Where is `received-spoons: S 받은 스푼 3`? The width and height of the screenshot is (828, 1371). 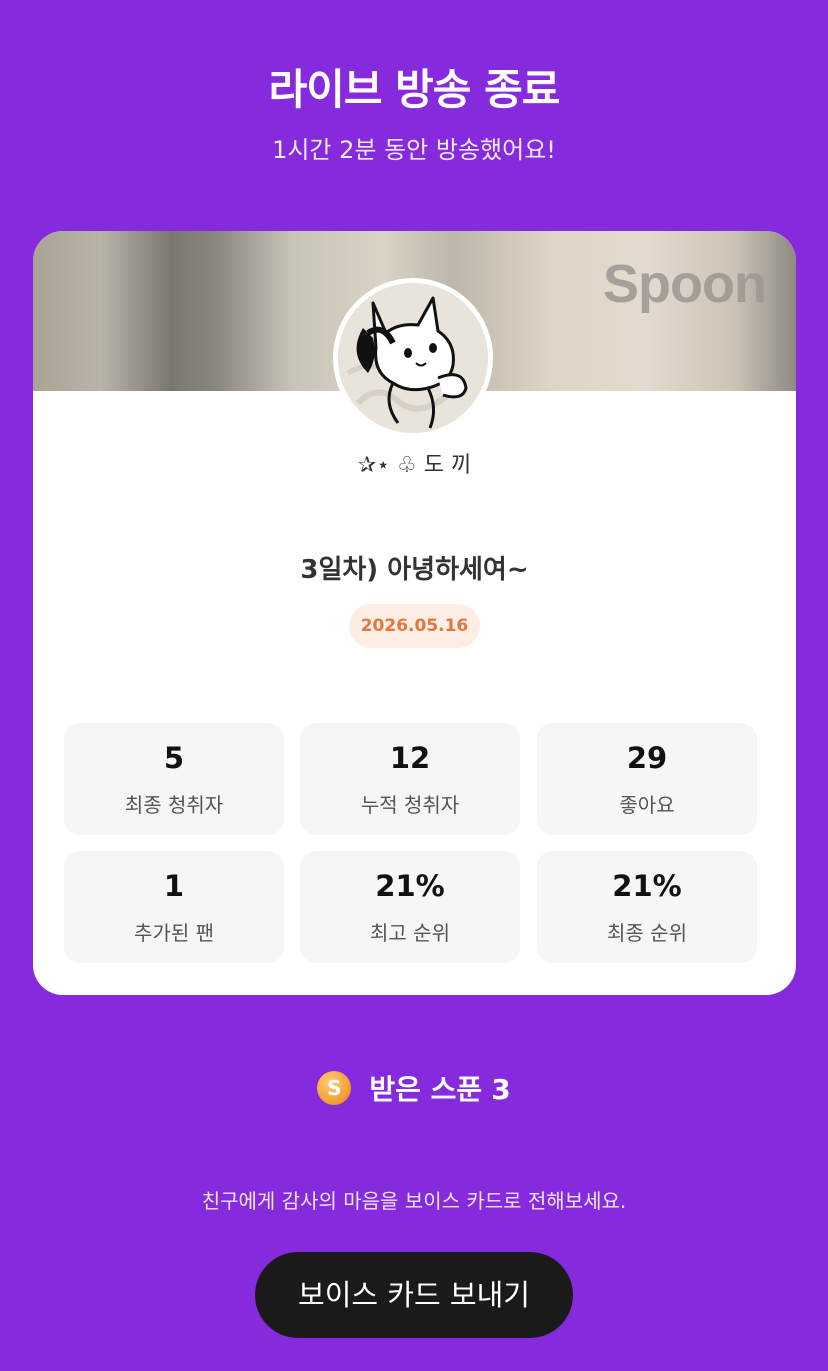 received-spoons: S 받은 스푼 3 is located at coordinates (414, 1088).